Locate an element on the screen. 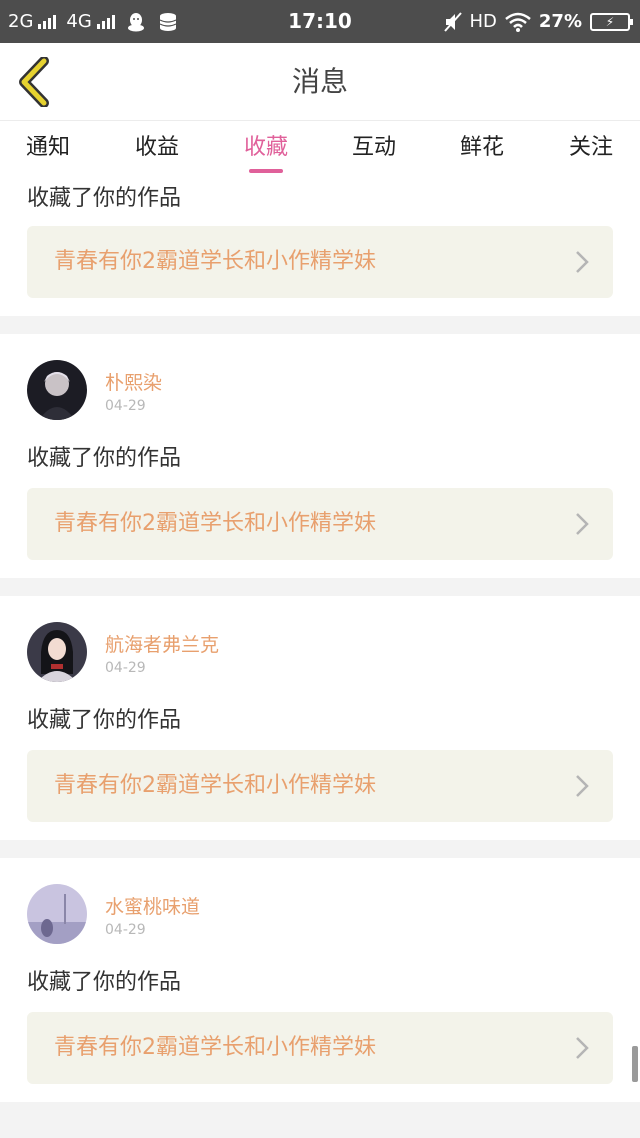  status-bar: 2G 4G 17:10 HD 27% ⚡ is located at coordinates (320, 21).